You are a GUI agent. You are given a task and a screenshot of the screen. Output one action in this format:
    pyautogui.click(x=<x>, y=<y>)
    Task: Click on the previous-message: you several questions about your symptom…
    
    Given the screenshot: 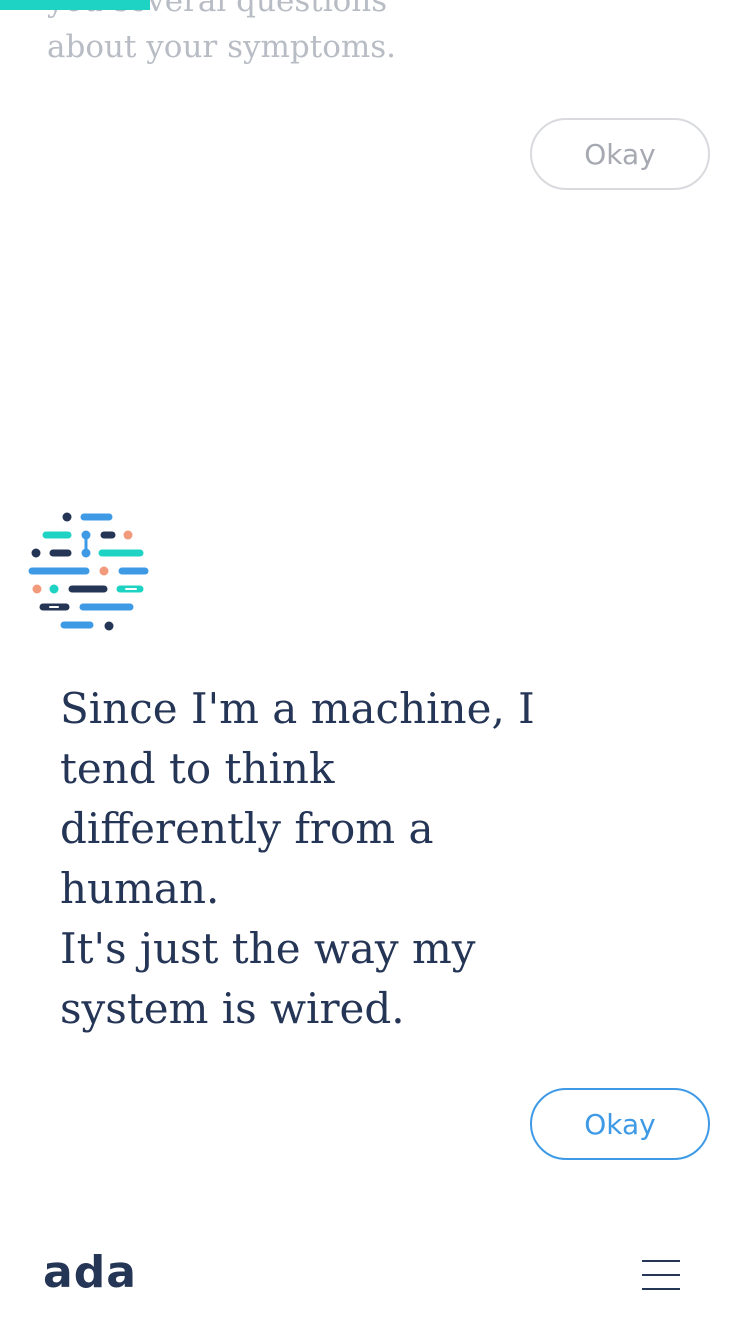 What is the action you would take?
    pyautogui.click(x=327, y=35)
    